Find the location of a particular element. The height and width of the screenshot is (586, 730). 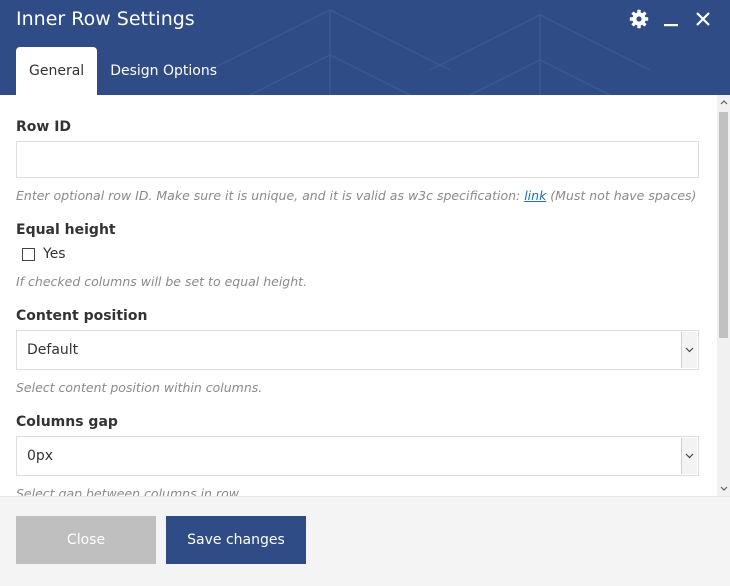

minimize-button is located at coordinates (671, 19).